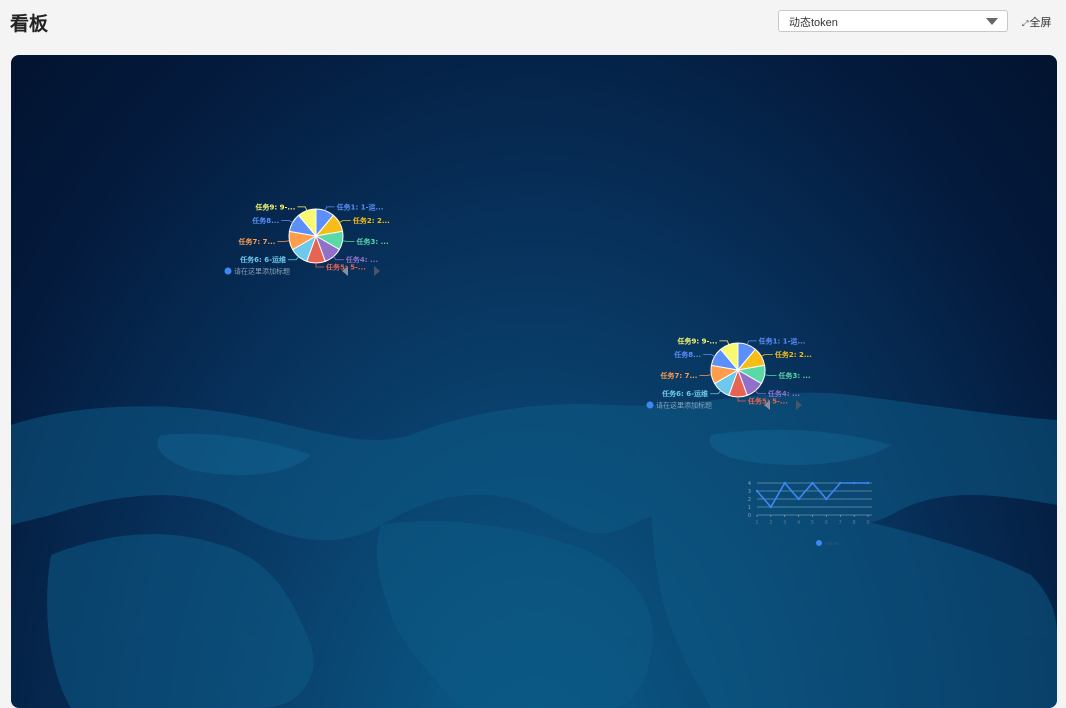  I want to click on y-tick-label: 3, so click(749, 492).